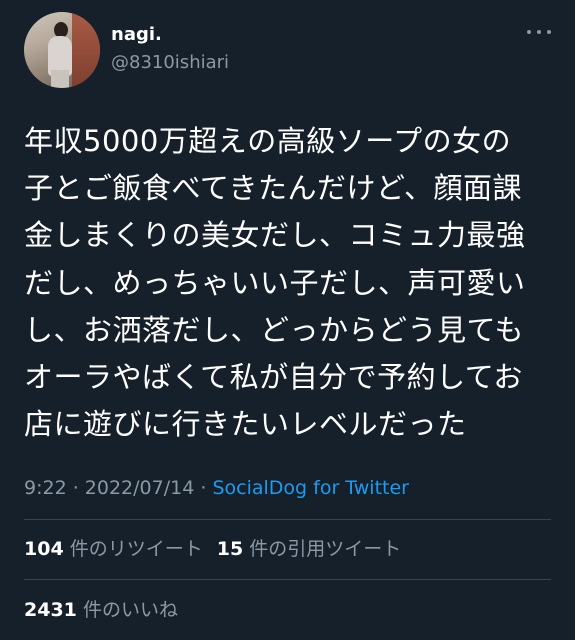 This screenshot has width=575, height=640. What do you see at coordinates (212, 549) in the screenshot?
I see `retweet-stats-row: 104 件のリツイート 15 件の引用ツイート` at bounding box center [212, 549].